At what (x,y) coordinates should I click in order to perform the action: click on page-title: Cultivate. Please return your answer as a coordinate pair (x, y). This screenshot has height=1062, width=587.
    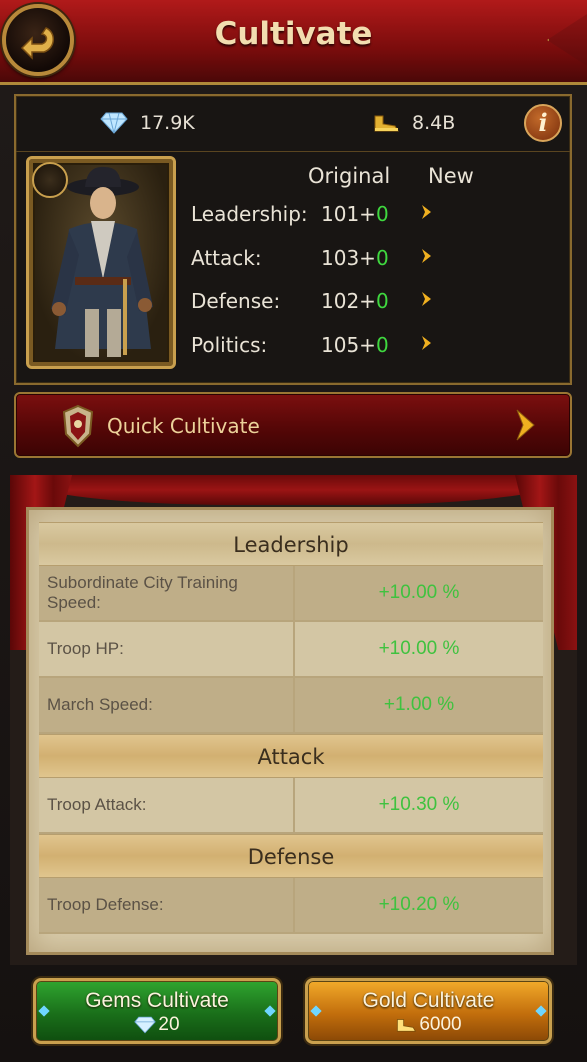
    Looking at the image, I should click on (293, 34).